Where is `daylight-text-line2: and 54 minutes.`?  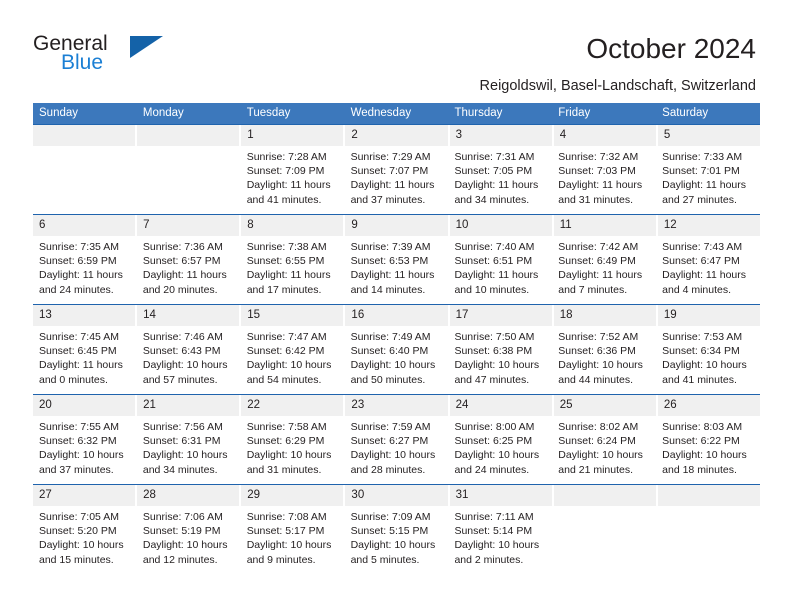 daylight-text-line2: and 54 minutes. is located at coordinates (284, 379).